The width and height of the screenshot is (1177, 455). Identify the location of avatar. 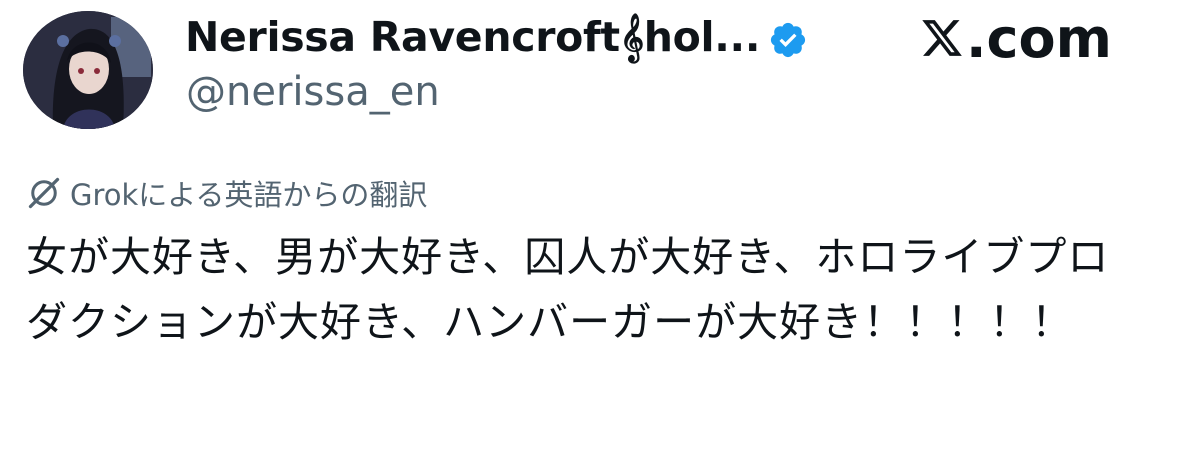
(88, 70).